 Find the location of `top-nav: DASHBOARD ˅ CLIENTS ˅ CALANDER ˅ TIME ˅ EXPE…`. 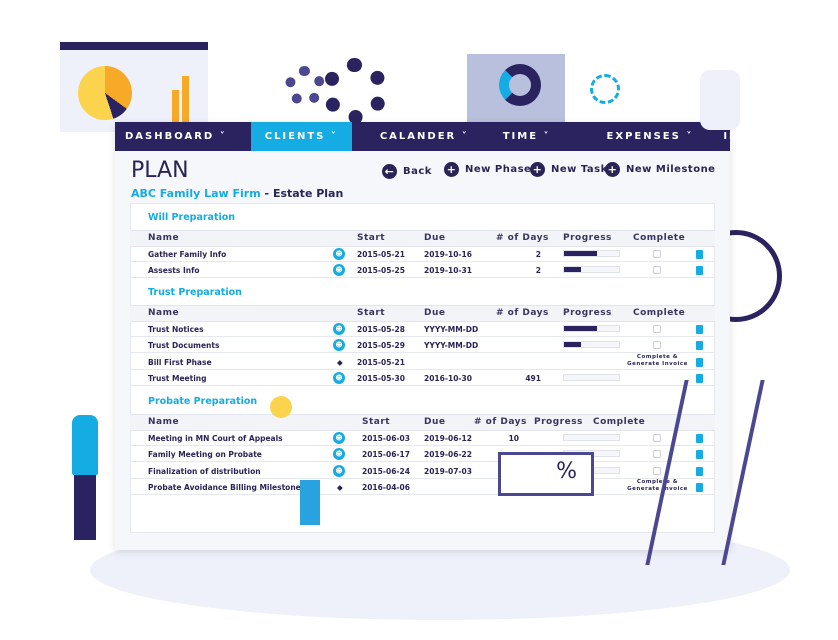

top-nav: DASHBOARD ˅ CLIENTS ˅ CALANDER ˅ TIME ˅ EXPE… is located at coordinates (475, 136).